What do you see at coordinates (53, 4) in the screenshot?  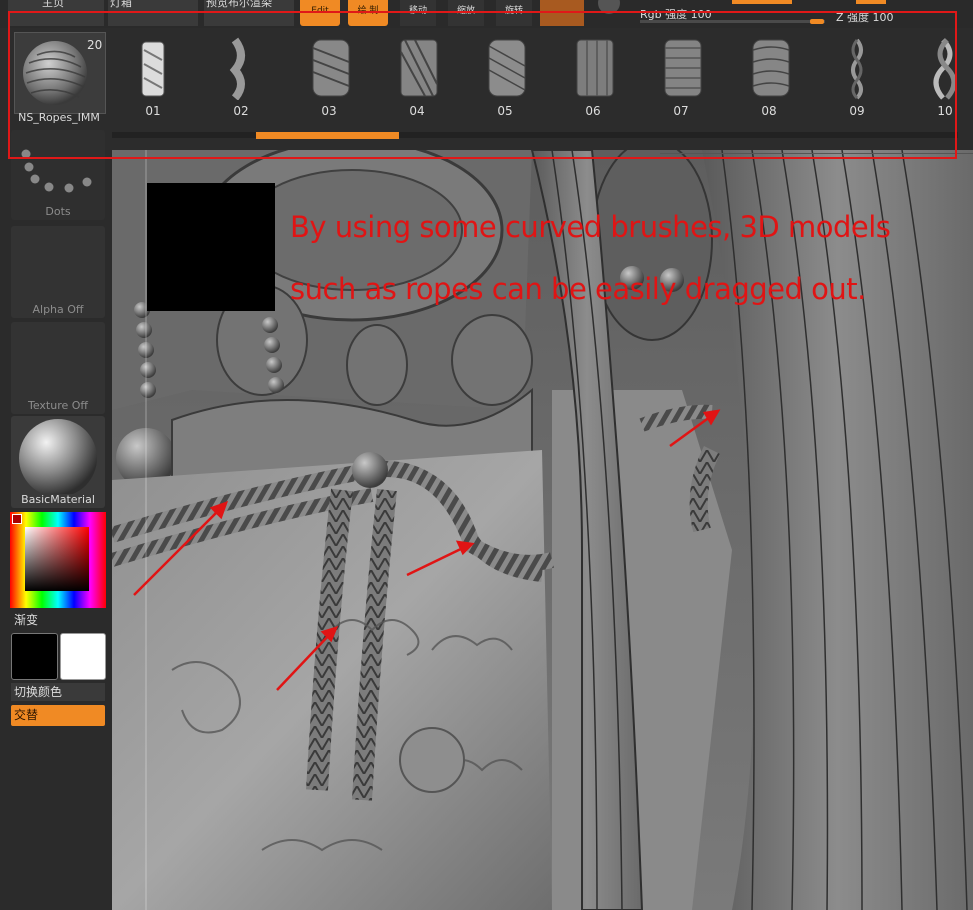 I see `menu-home-label: 主页` at bounding box center [53, 4].